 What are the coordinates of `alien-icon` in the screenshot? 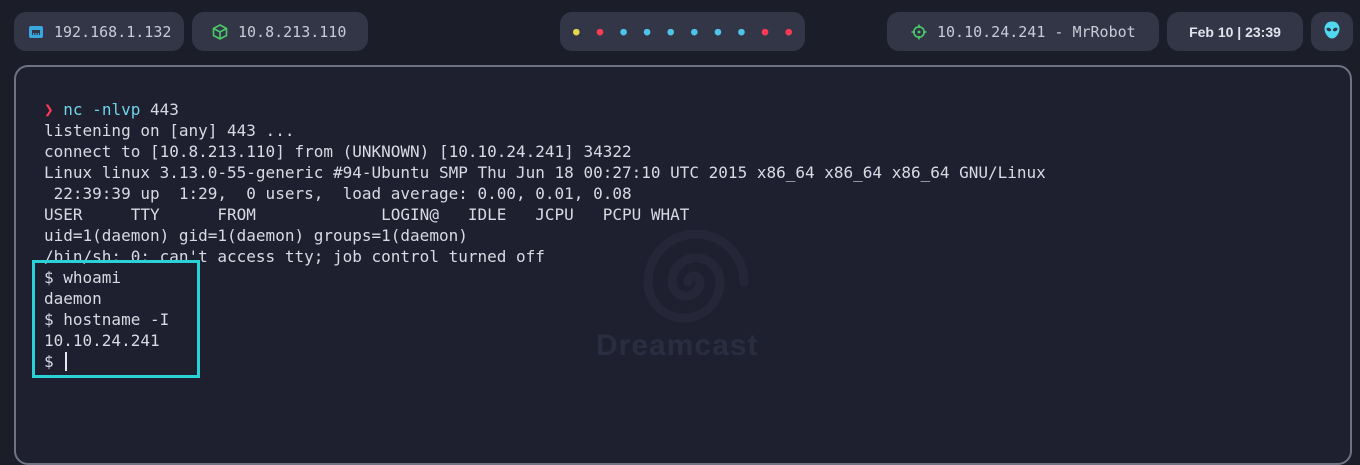 It's located at (1332, 32).